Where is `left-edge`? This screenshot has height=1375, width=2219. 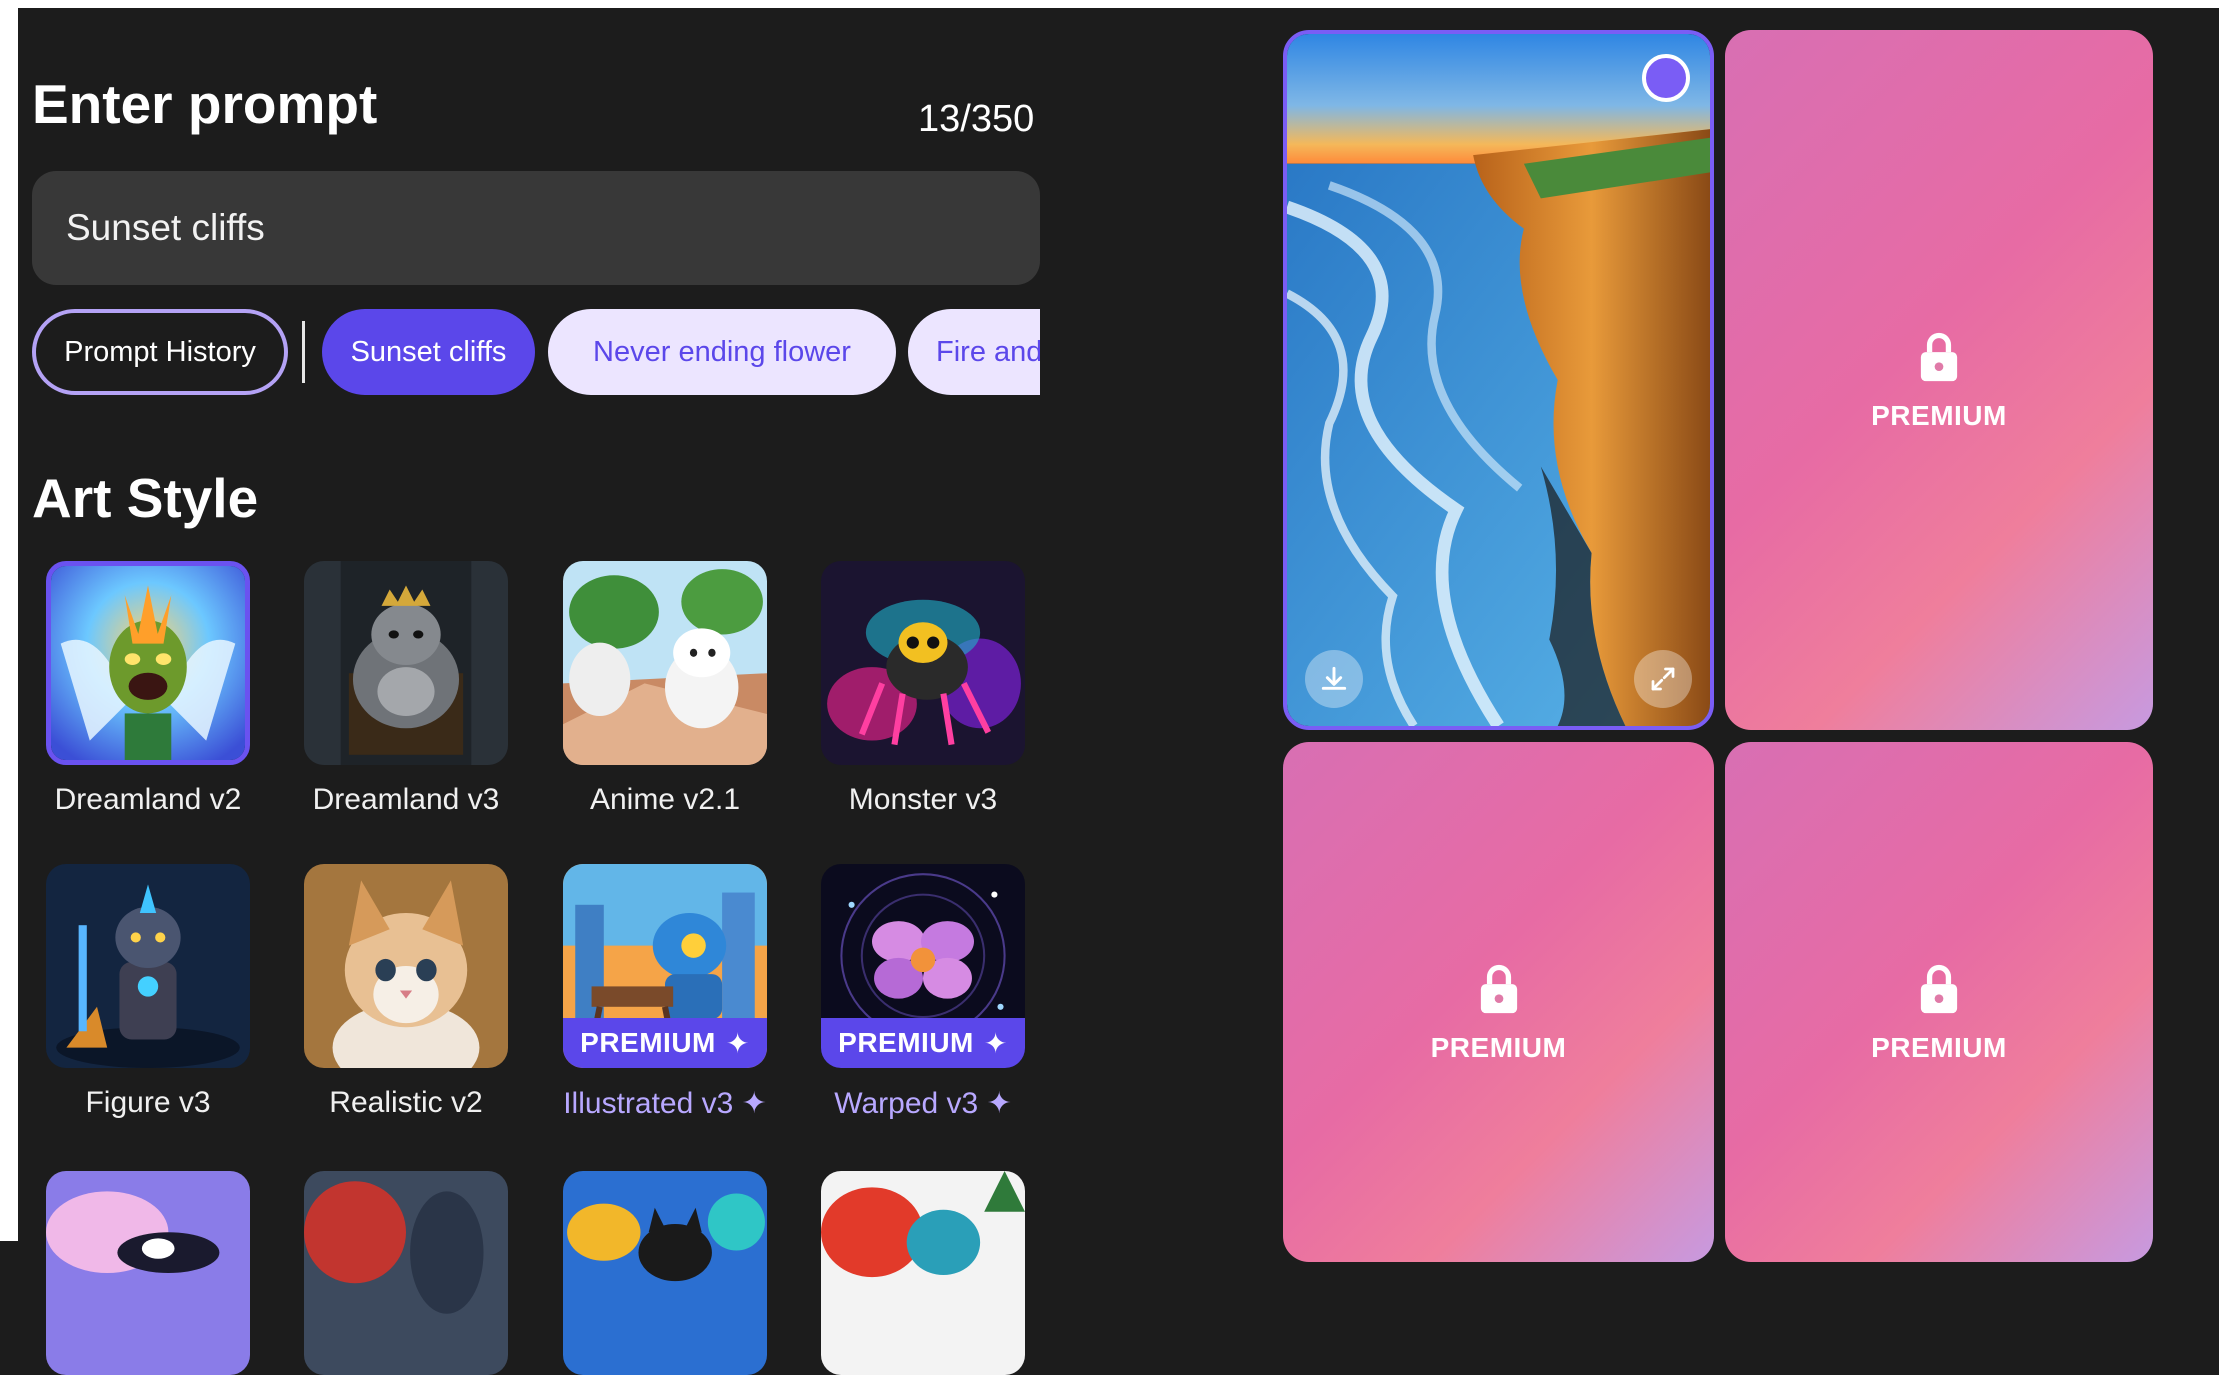 left-edge is located at coordinates (9, 620).